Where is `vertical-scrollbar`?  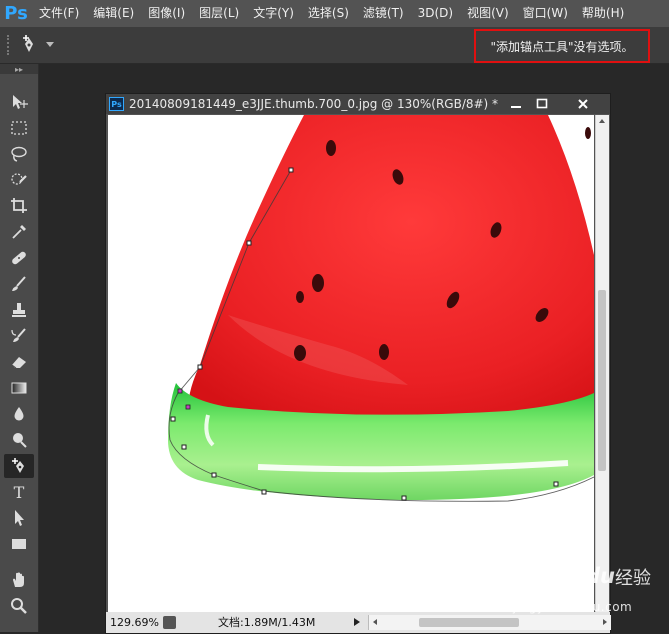 vertical-scrollbar is located at coordinates (602, 363).